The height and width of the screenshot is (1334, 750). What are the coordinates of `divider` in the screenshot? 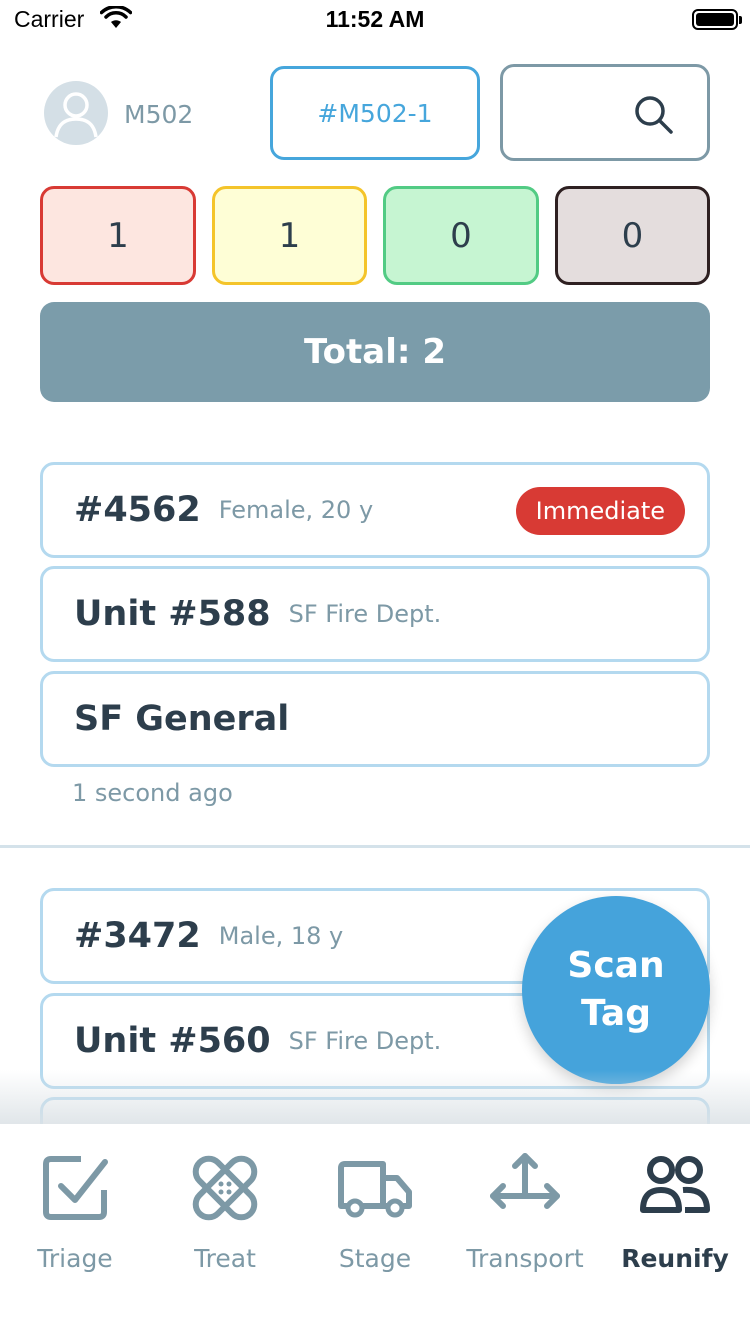 It's located at (375, 846).